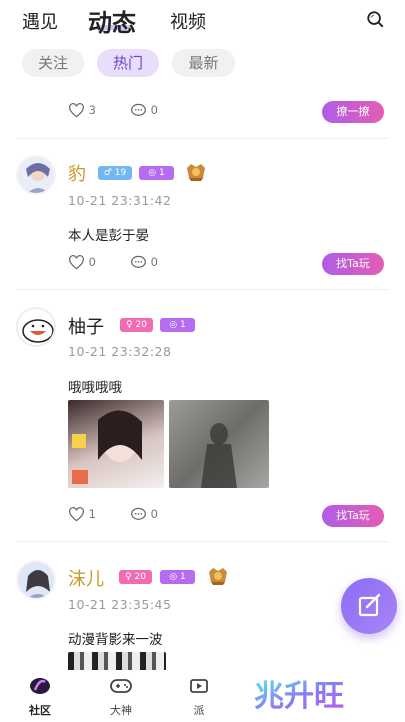  Describe the element at coordinates (120, 604) in the screenshot. I see `post-time: 10-21 23:35:45` at that location.